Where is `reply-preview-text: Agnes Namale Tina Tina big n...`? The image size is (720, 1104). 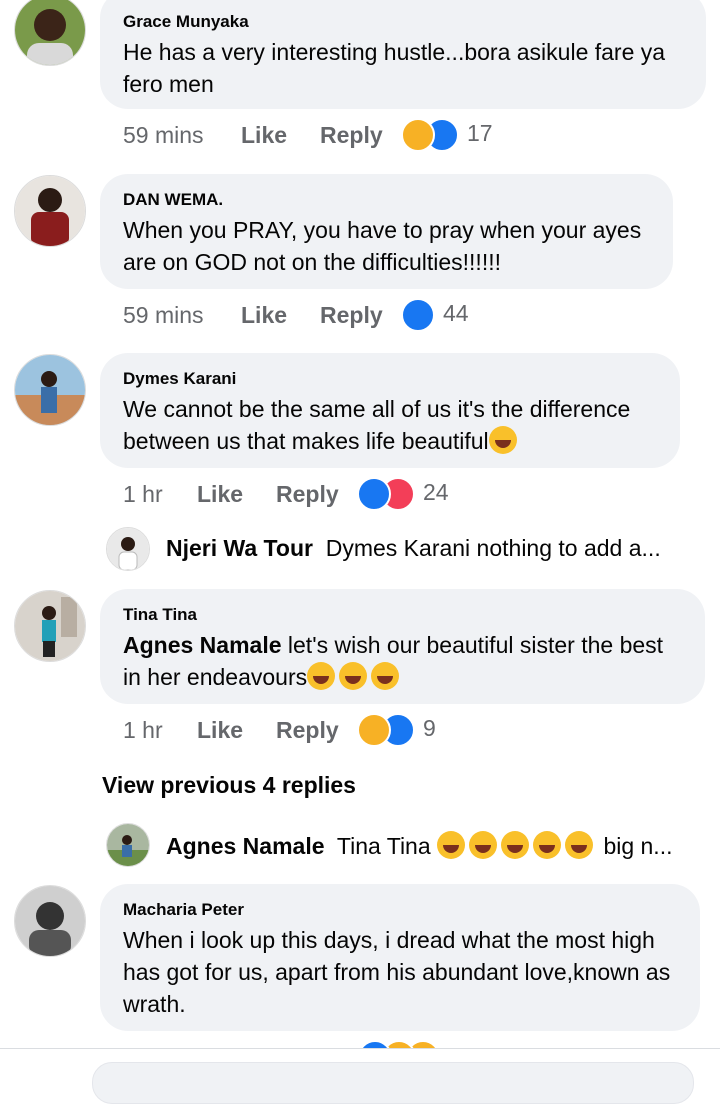
reply-preview-text: Agnes Namale Tina Tina big n... is located at coordinates (419, 845).